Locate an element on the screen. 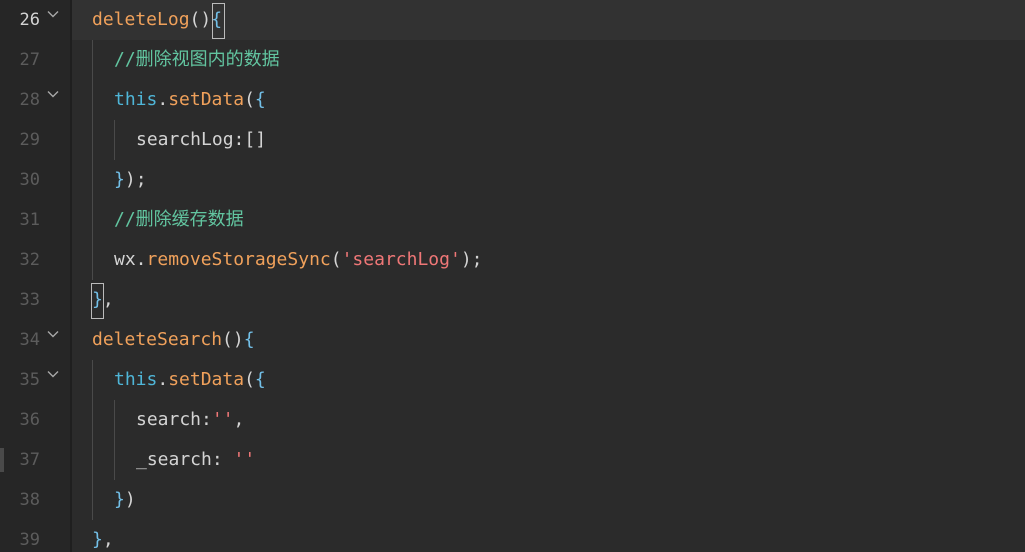 The height and width of the screenshot is (552, 1025). code-token: deleteLog is located at coordinates (141, 19).